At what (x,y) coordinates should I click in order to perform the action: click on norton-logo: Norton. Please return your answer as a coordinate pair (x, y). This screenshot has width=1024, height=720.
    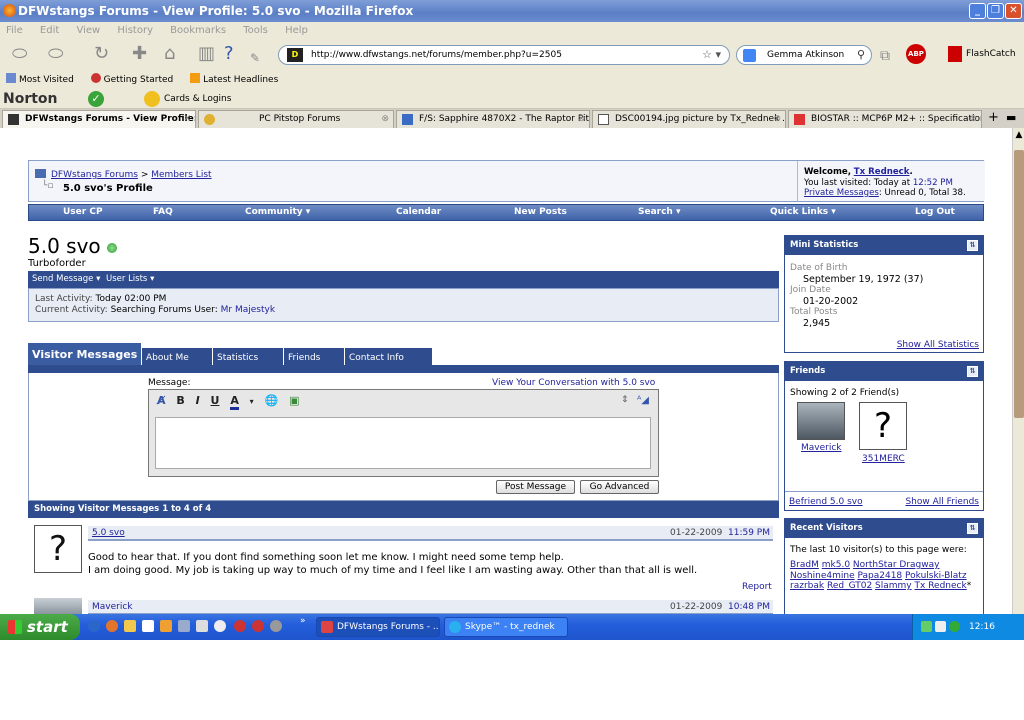
    Looking at the image, I should click on (30, 99).